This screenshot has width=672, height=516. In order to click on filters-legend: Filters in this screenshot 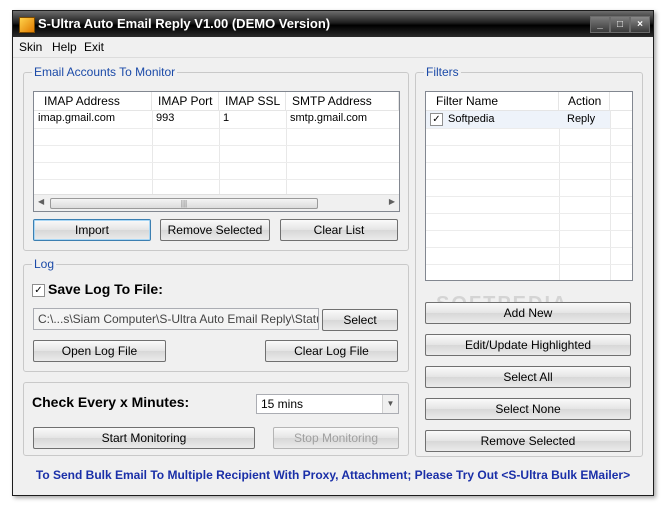, I will do `click(442, 72)`.